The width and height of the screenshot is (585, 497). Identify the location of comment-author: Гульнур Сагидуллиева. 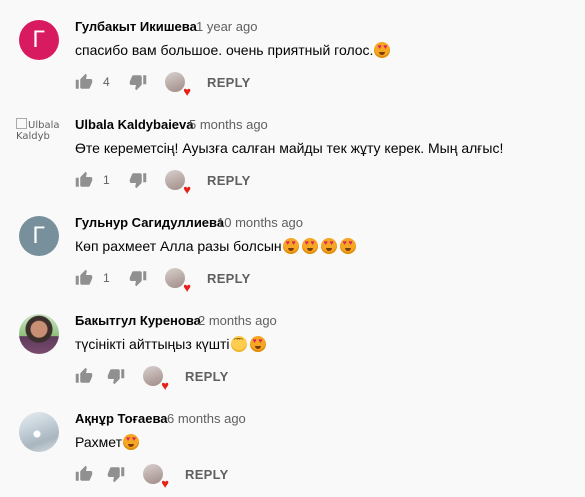
(149, 222).